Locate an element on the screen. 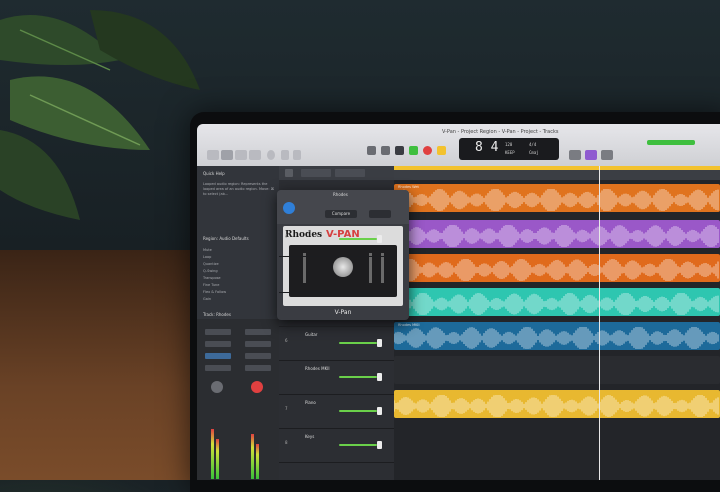 The height and width of the screenshot is (492, 720). editors-icon is located at coordinates (297, 155).